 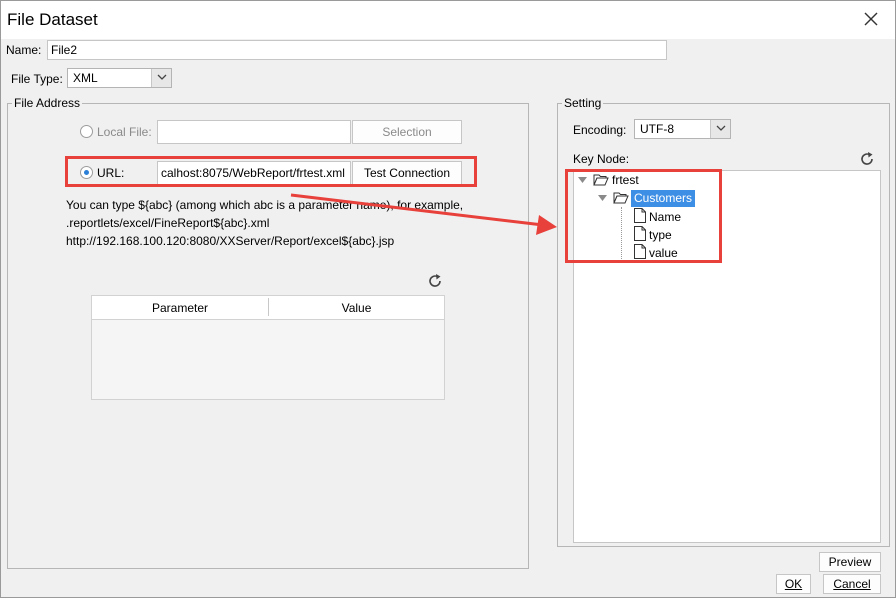 I want to click on column-header-parameter: Parameter, so click(x=180, y=308).